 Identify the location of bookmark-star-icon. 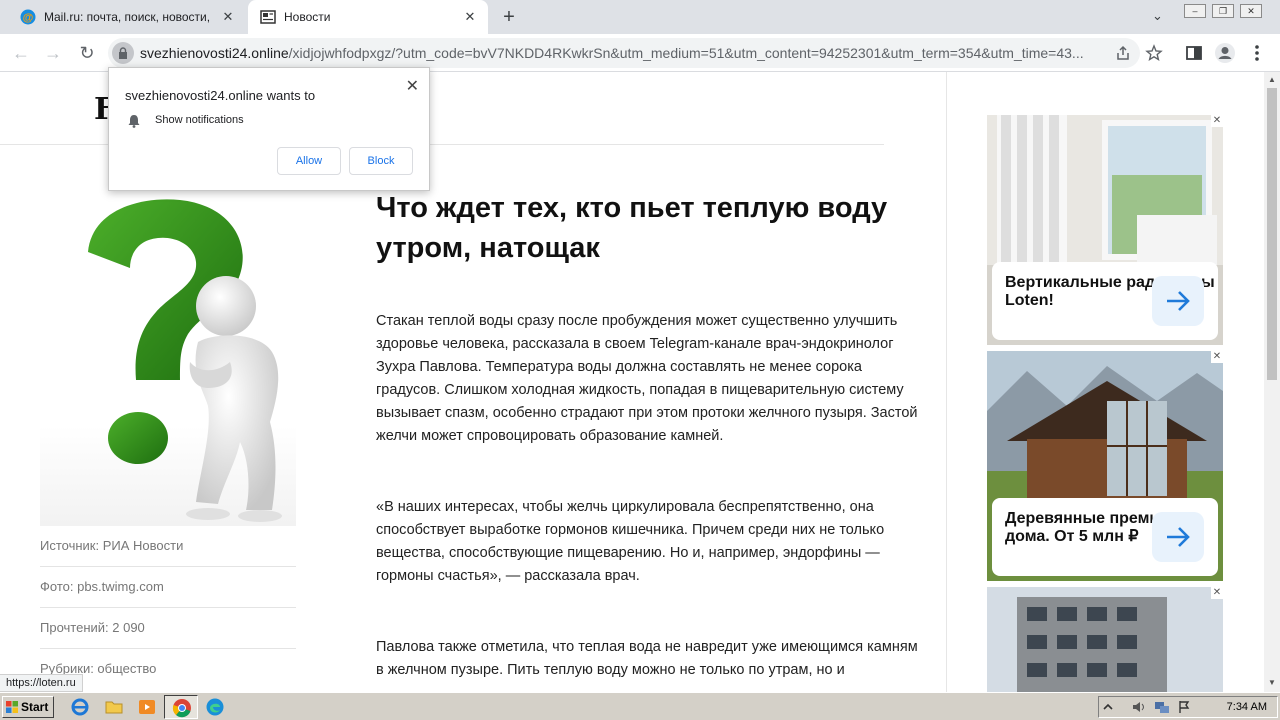
(1154, 53).